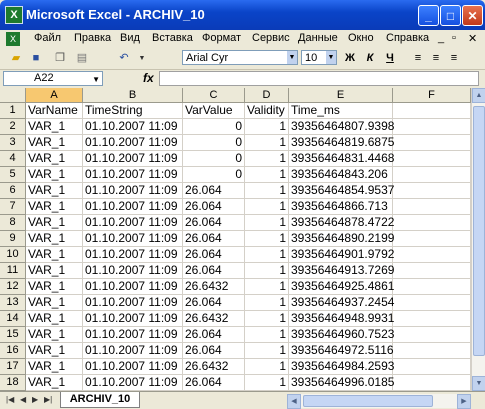 Image resolution: width=485 pixels, height=409 pixels. What do you see at coordinates (13, 351) in the screenshot?
I see `row-header: 16` at bounding box center [13, 351].